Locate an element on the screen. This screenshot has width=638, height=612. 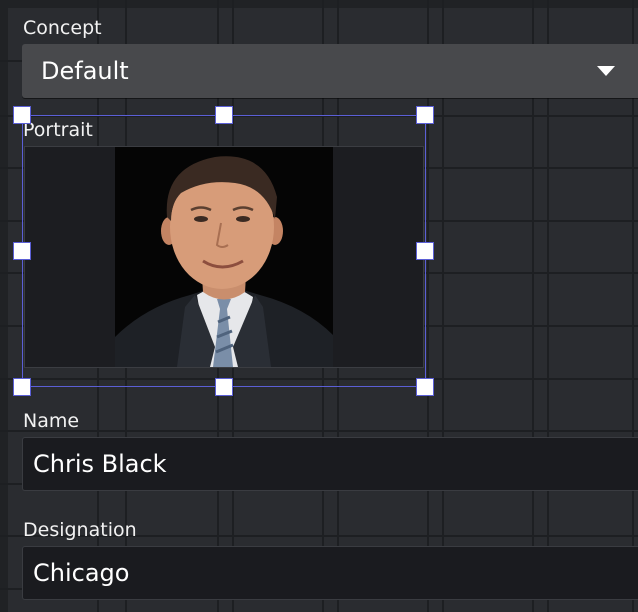
designation-label: Designation is located at coordinates (80, 530).